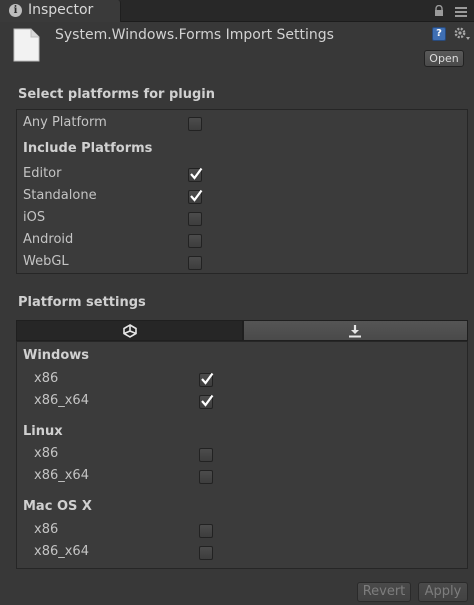 The width and height of the screenshot is (474, 605). I want to click on windows-x86-checkbox, so click(206, 379).